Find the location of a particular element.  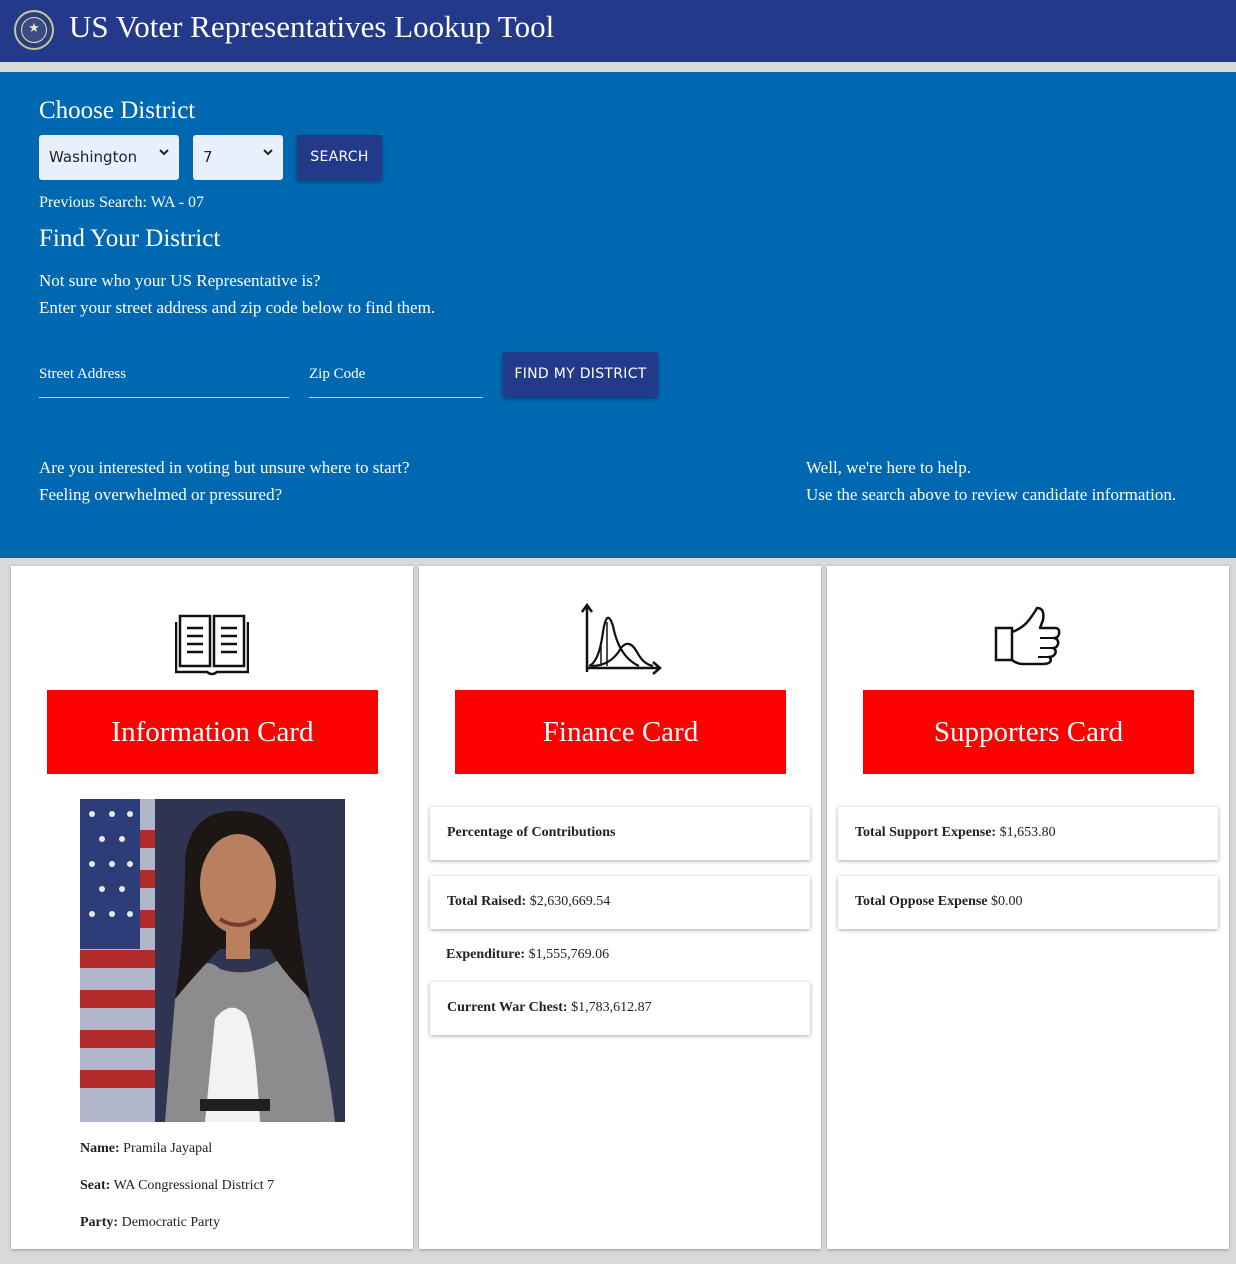

total-support-line: Total Support Expense: $1,653.80 is located at coordinates (955, 832).